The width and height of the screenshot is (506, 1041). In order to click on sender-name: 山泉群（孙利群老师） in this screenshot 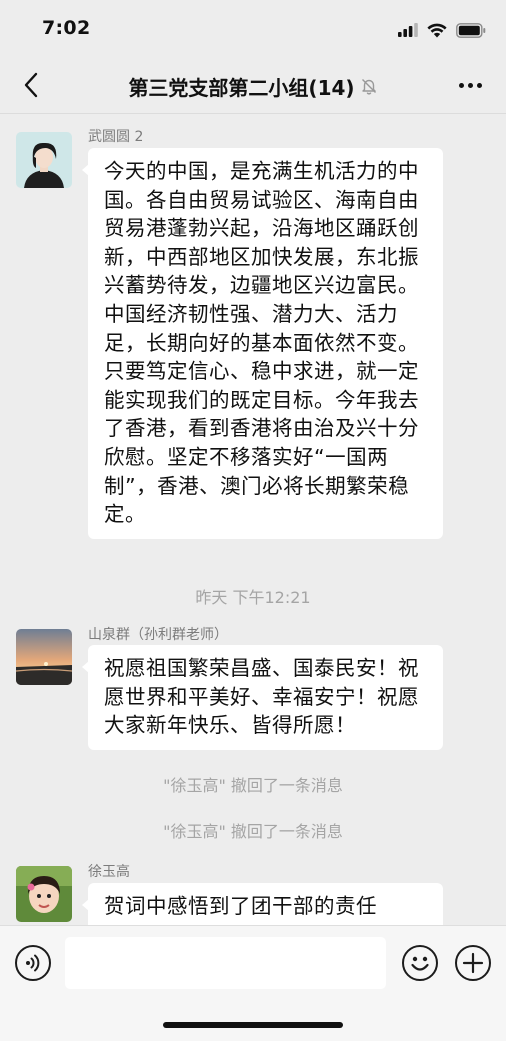, I will do `click(158, 635)`.